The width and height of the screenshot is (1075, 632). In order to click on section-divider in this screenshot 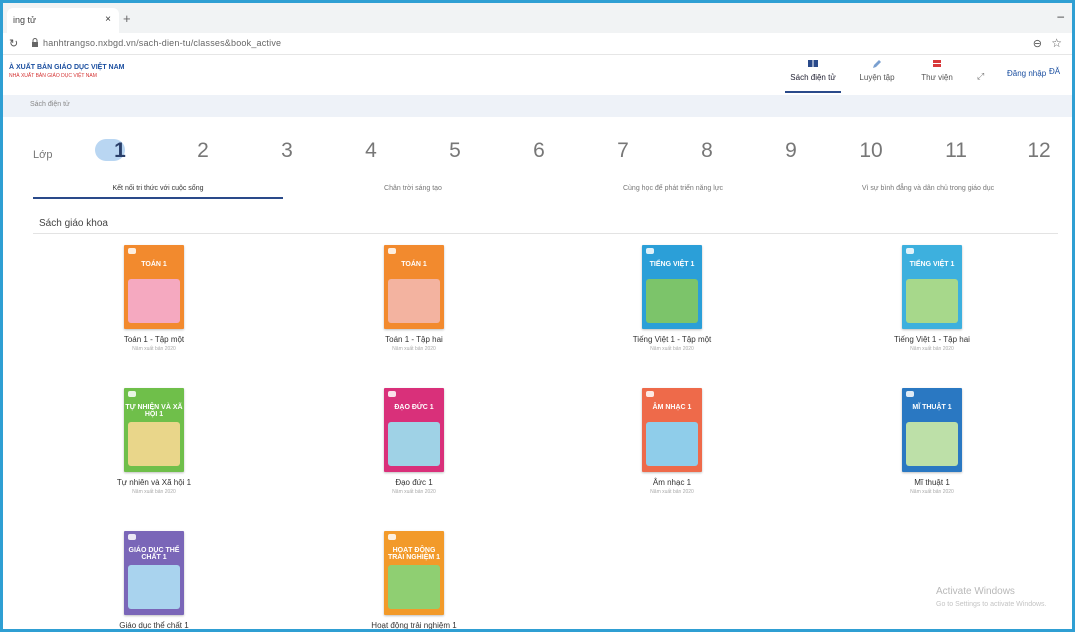, I will do `click(545, 233)`.